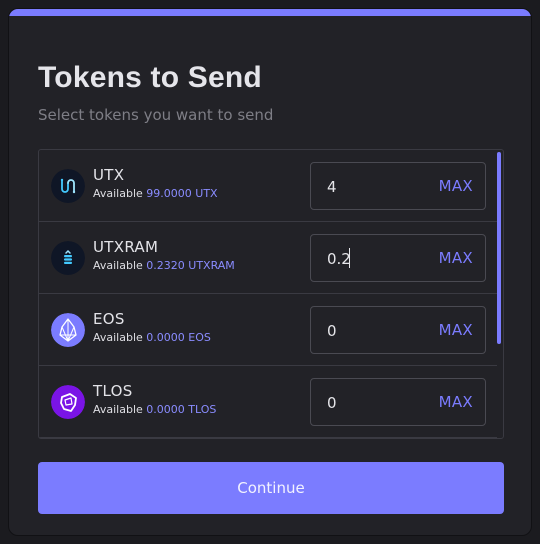  I want to click on amount-field-utxram: MAX, so click(398, 258).